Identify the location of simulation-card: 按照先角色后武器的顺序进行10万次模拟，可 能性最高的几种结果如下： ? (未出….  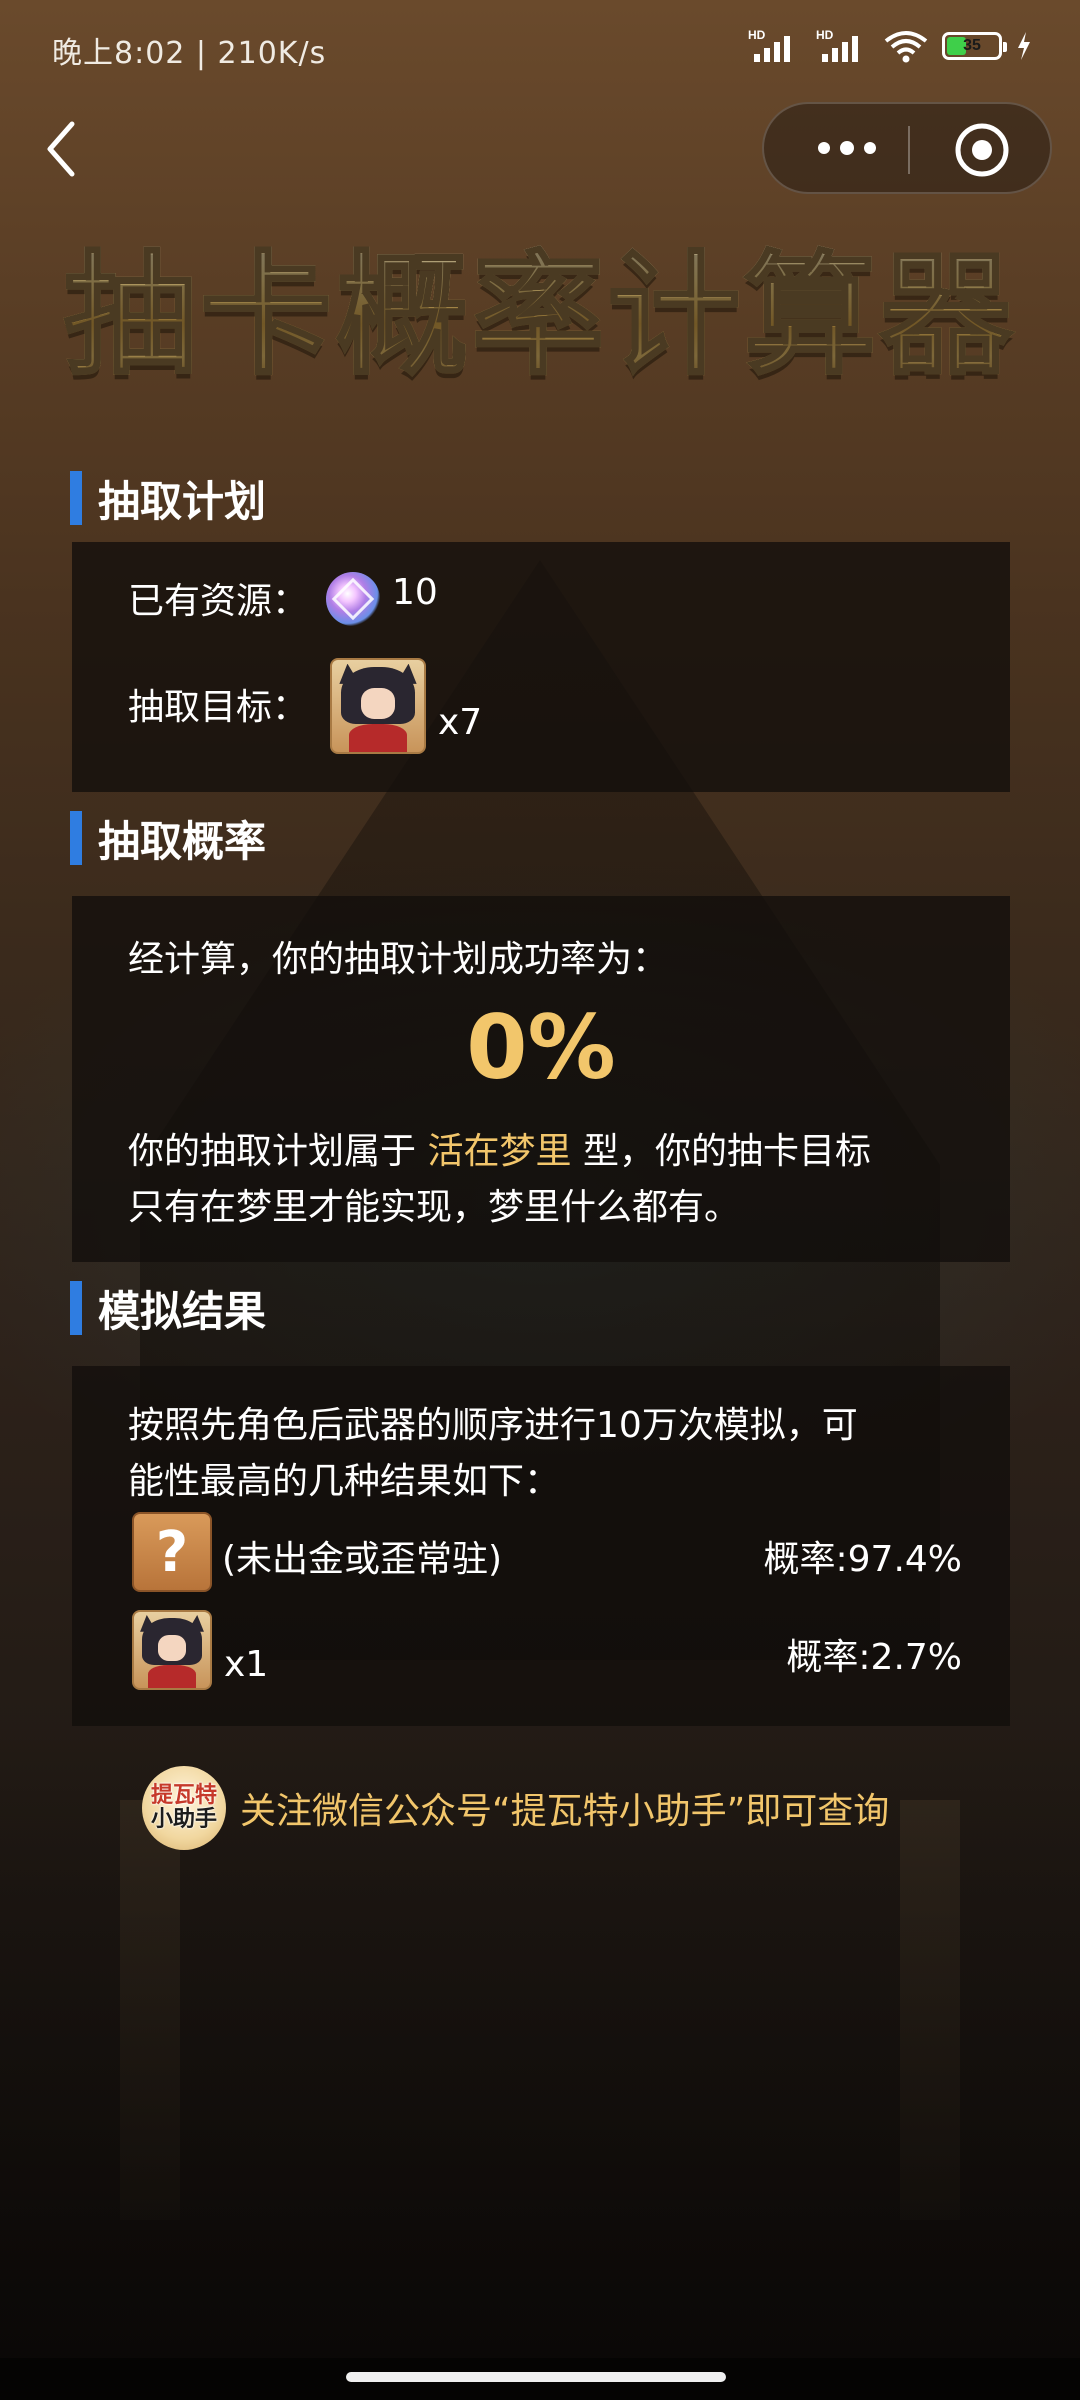
(541, 1546).